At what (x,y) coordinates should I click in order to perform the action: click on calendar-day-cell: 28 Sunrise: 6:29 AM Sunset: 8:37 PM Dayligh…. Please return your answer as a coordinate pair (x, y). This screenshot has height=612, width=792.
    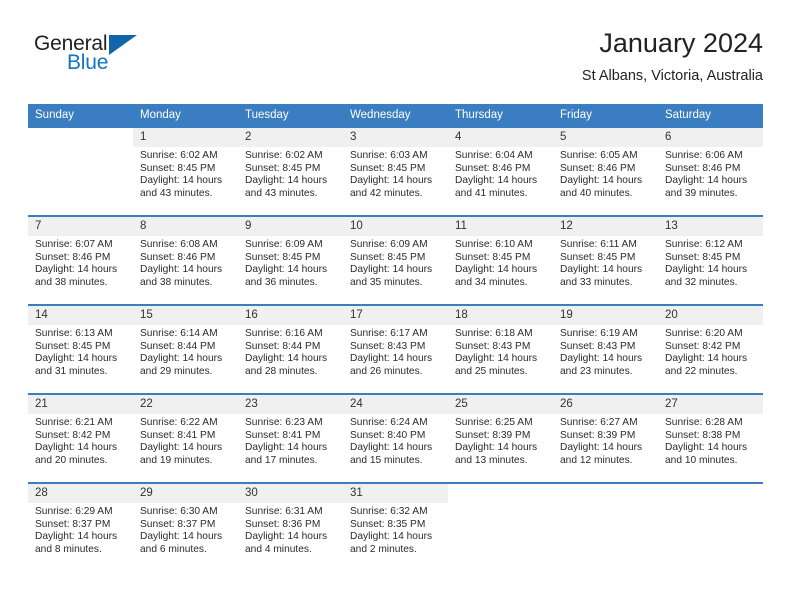
    Looking at the image, I should click on (80, 527).